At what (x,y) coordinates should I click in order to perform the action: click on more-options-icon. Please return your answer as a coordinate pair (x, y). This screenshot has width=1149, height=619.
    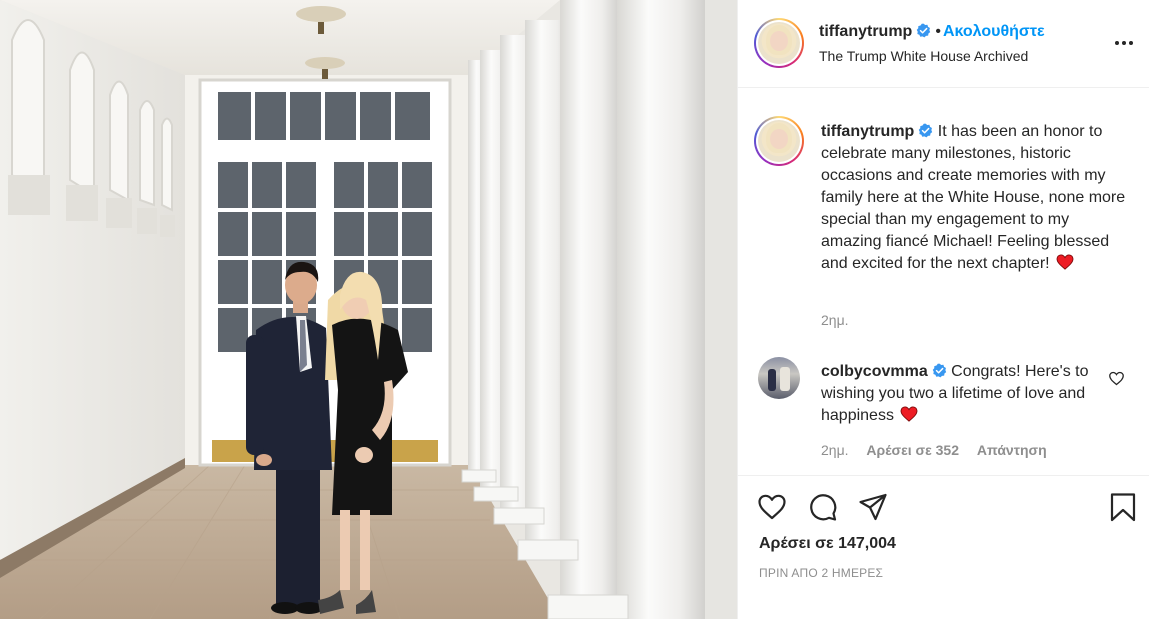
    Looking at the image, I should click on (1124, 43).